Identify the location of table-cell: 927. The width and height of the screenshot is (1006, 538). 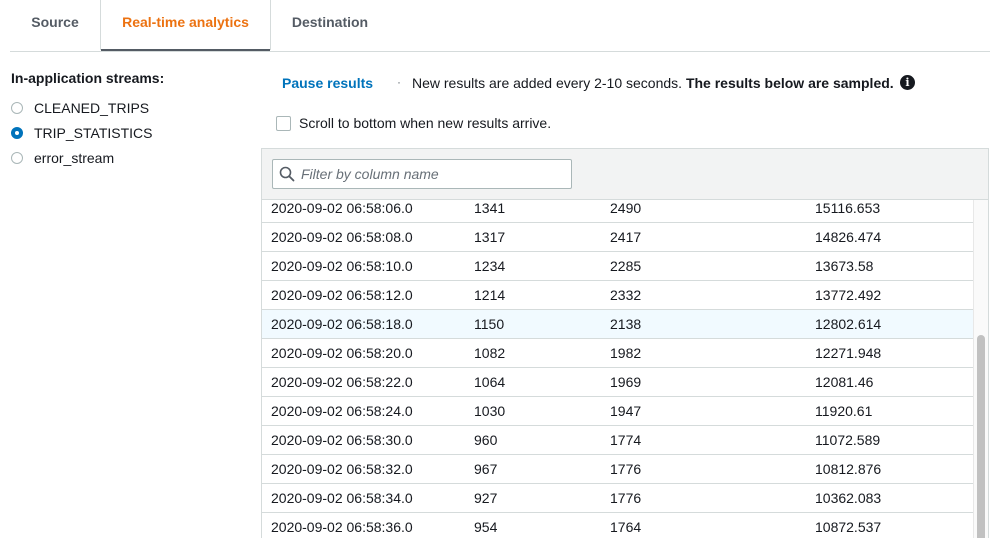
(486, 498).